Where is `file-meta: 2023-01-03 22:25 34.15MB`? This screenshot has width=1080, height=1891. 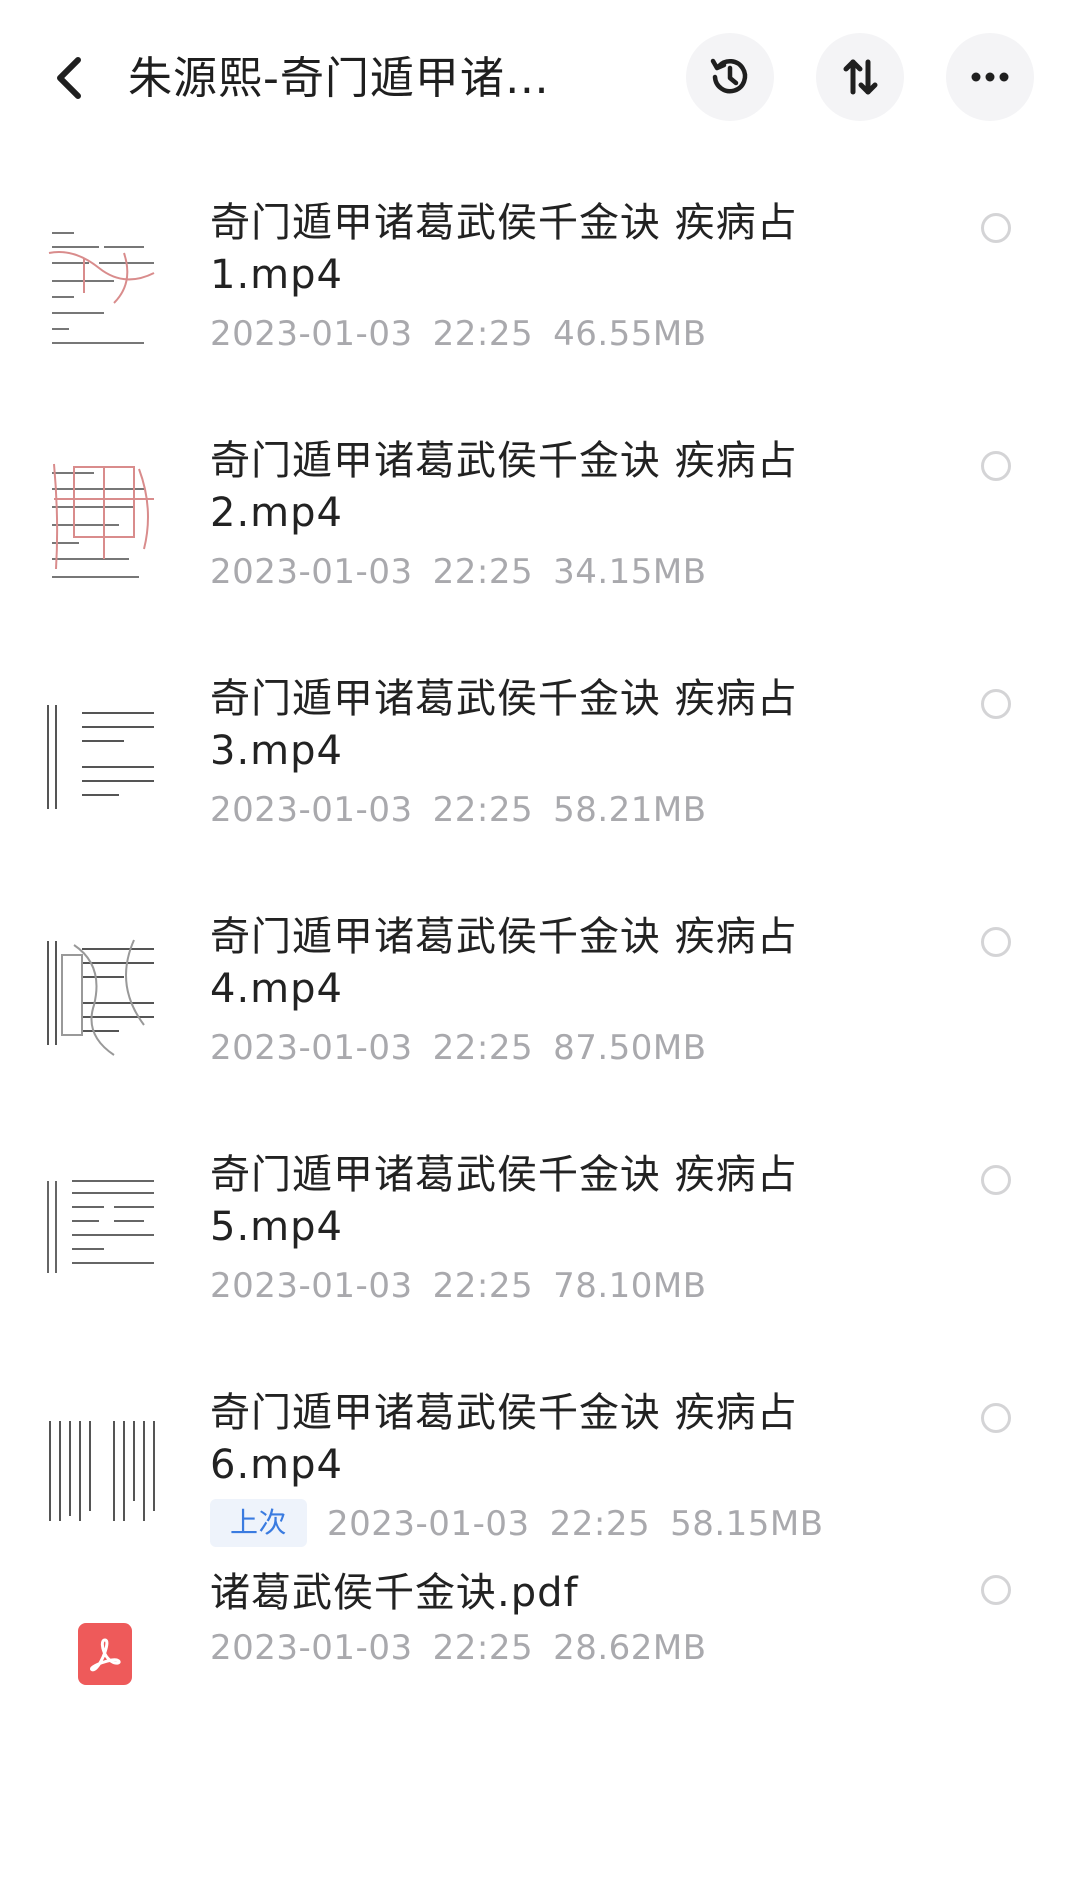
file-meta: 2023-01-03 22:25 34.15MB is located at coordinates (468, 572).